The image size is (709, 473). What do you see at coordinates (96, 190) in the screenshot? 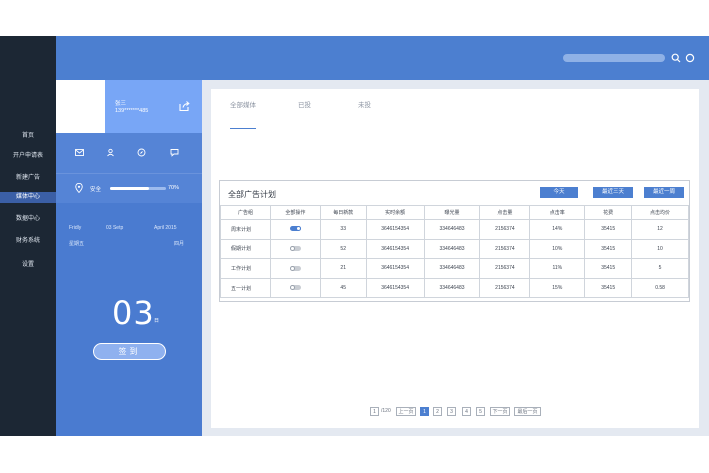
I see `safety-label: 安全` at bounding box center [96, 190].